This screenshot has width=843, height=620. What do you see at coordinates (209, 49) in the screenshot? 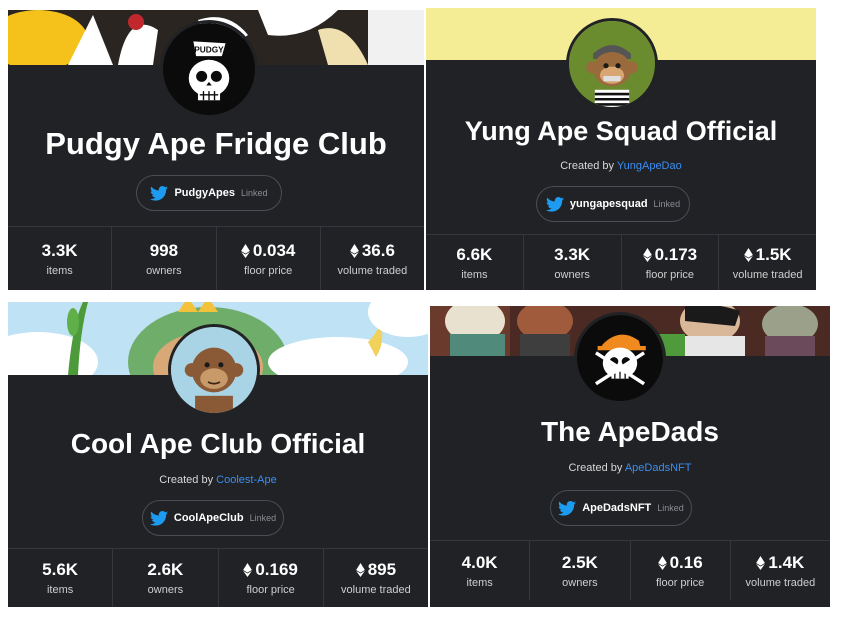
I see `svg-text: PUDGY` at bounding box center [209, 49].